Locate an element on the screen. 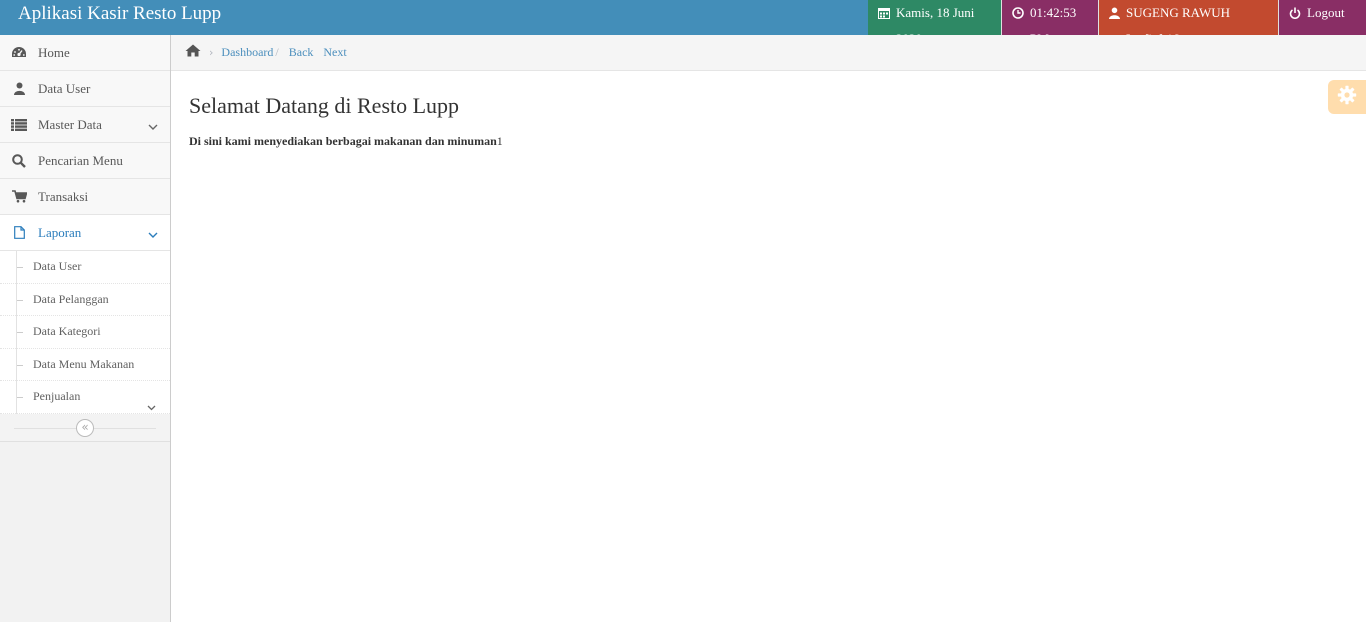 The width and height of the screenshot is (1366, 622). cart-icon is located at coordinates (19, 196).